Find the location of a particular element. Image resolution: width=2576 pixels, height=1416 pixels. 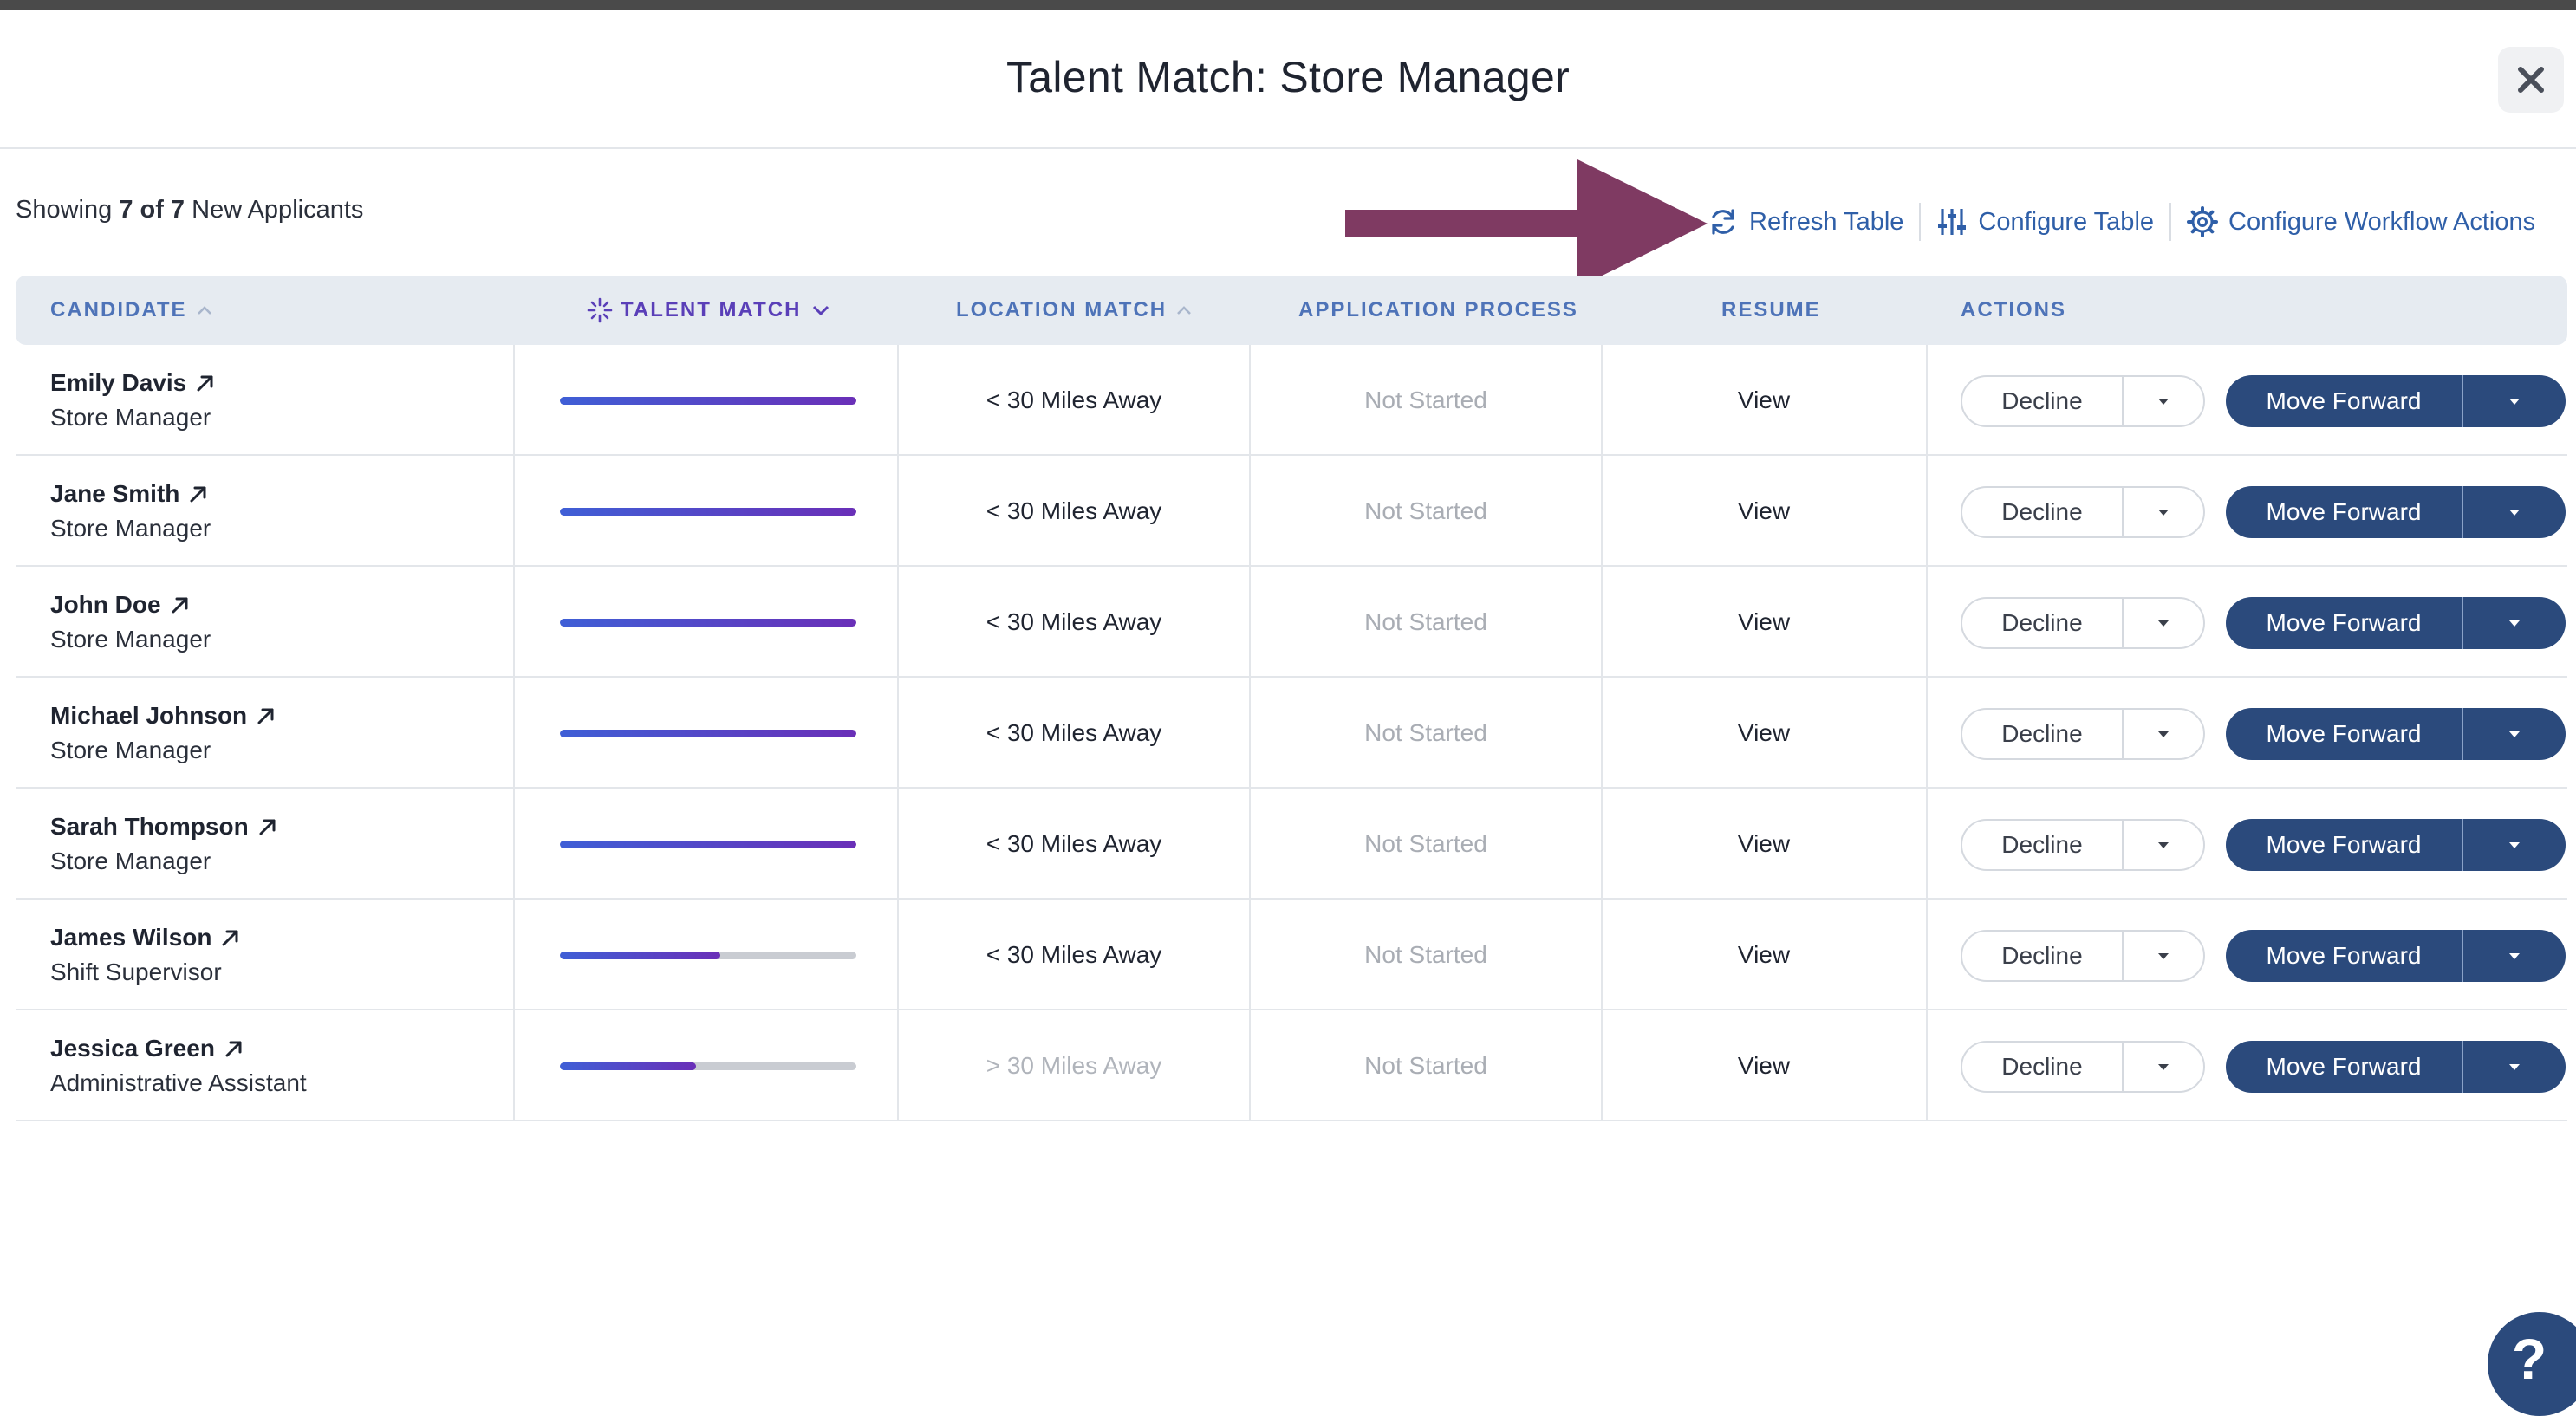

column-header-talent-match: TALENT MATCH is located at coordinates (709, 311).